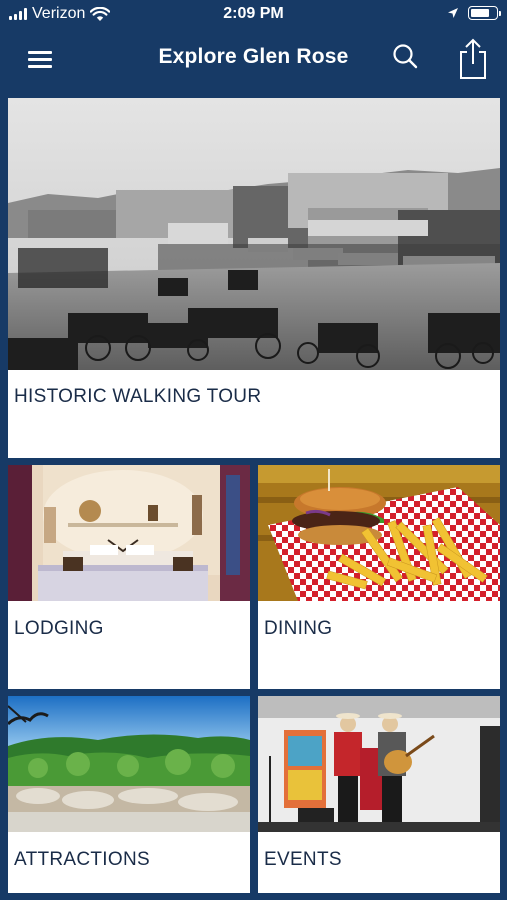 This screenshot has width=507, height=900. I want to click on card-label: EVENTS, so click(303, 859).